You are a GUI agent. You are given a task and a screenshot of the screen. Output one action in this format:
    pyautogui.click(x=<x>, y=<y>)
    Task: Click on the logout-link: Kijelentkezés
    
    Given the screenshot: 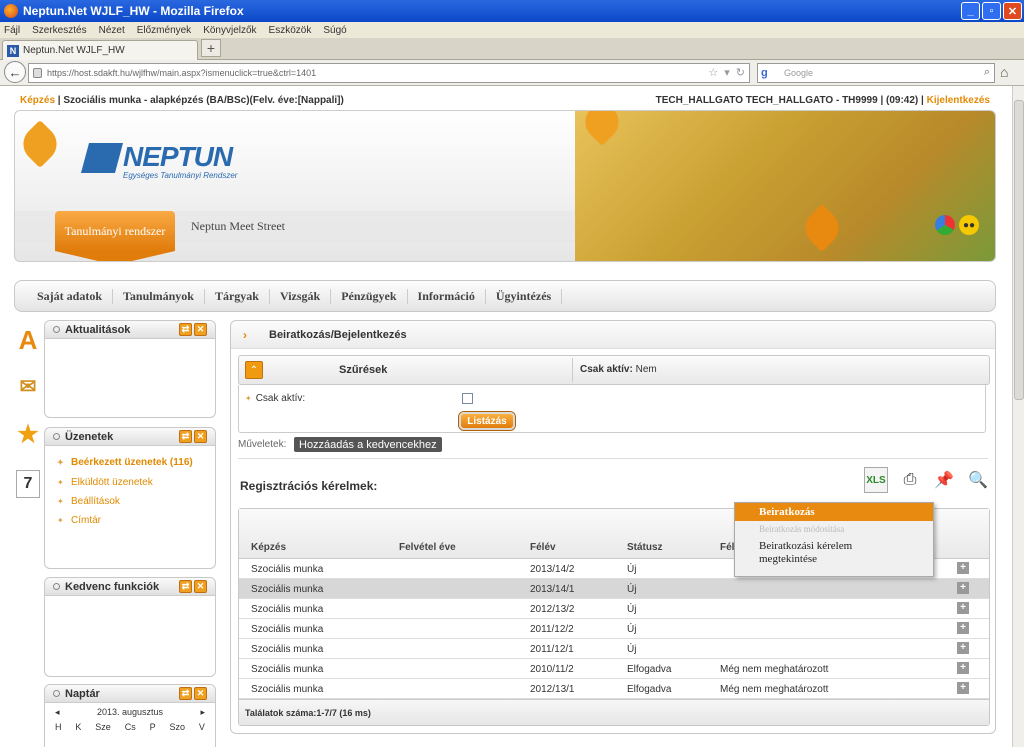 What is the action you would take?
    pyautogui.click(x=958, y=100)
    